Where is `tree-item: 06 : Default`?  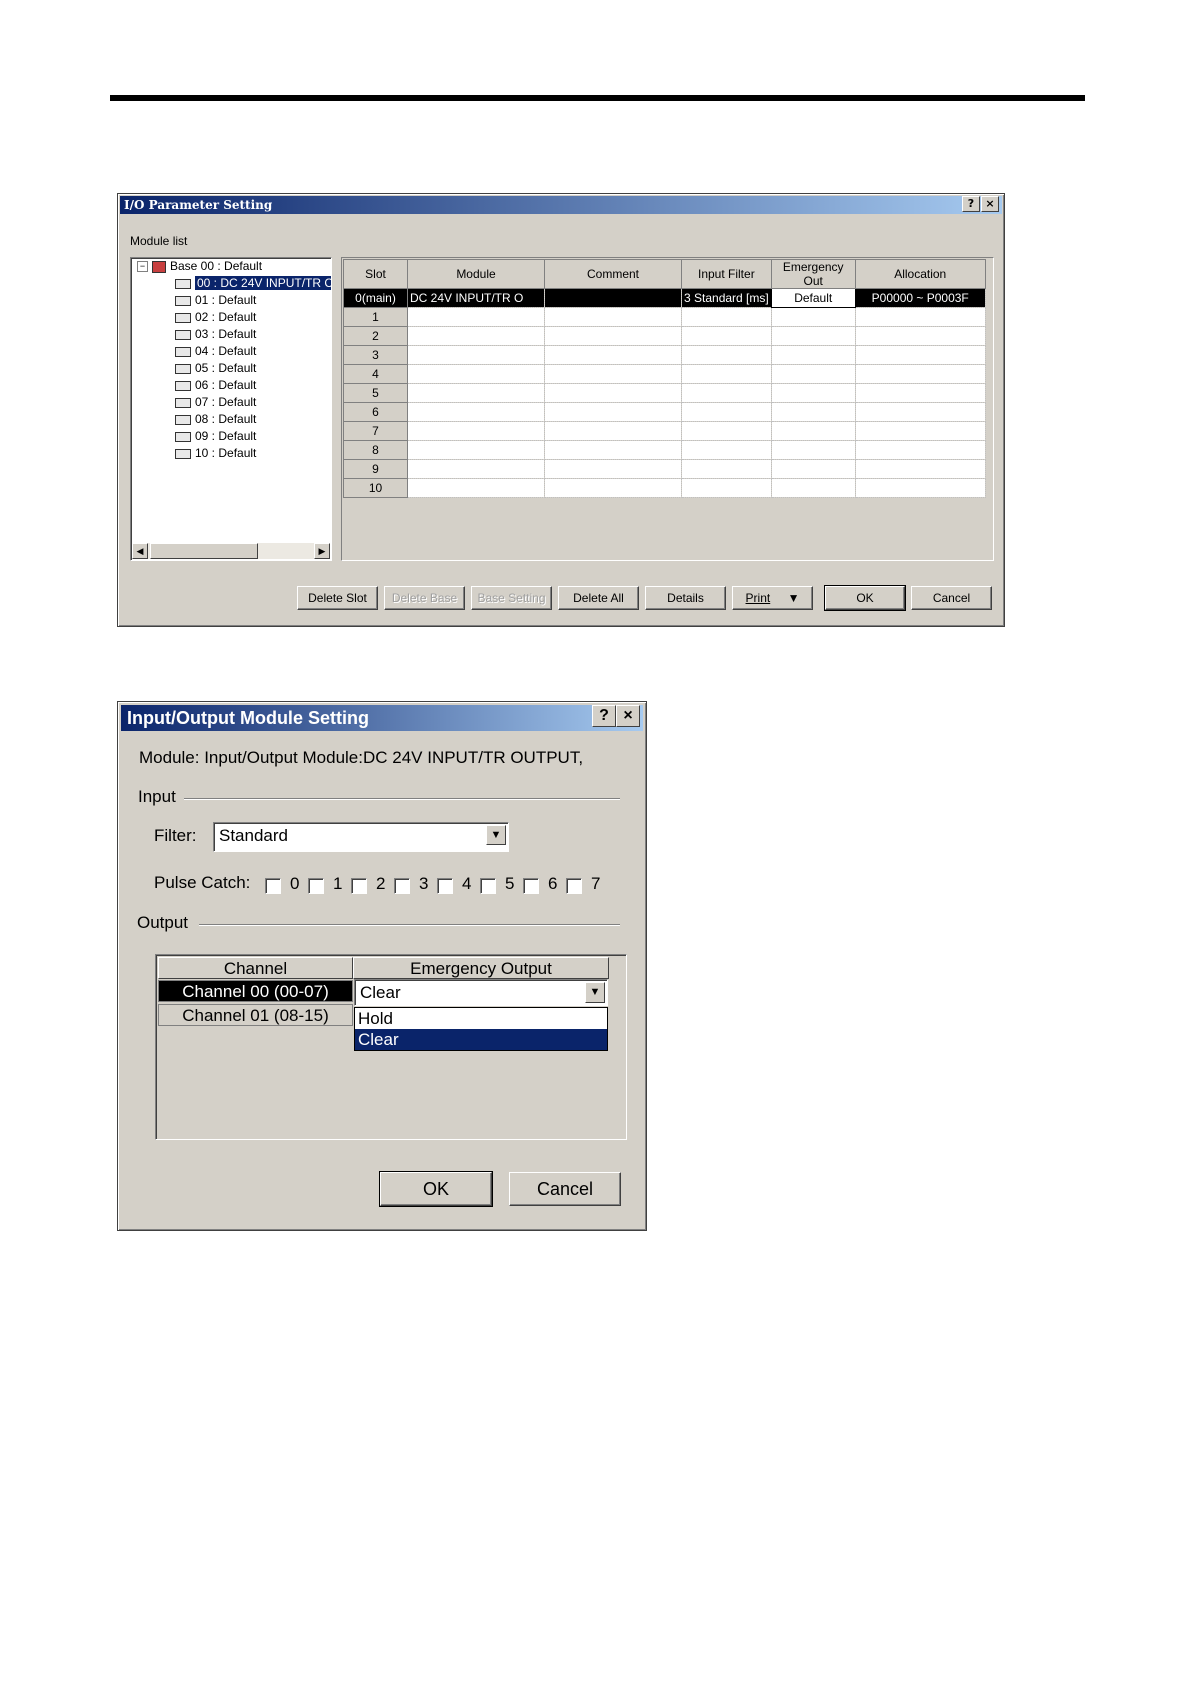
tree-item: 06 : Default is located at coordinates (215, 385).